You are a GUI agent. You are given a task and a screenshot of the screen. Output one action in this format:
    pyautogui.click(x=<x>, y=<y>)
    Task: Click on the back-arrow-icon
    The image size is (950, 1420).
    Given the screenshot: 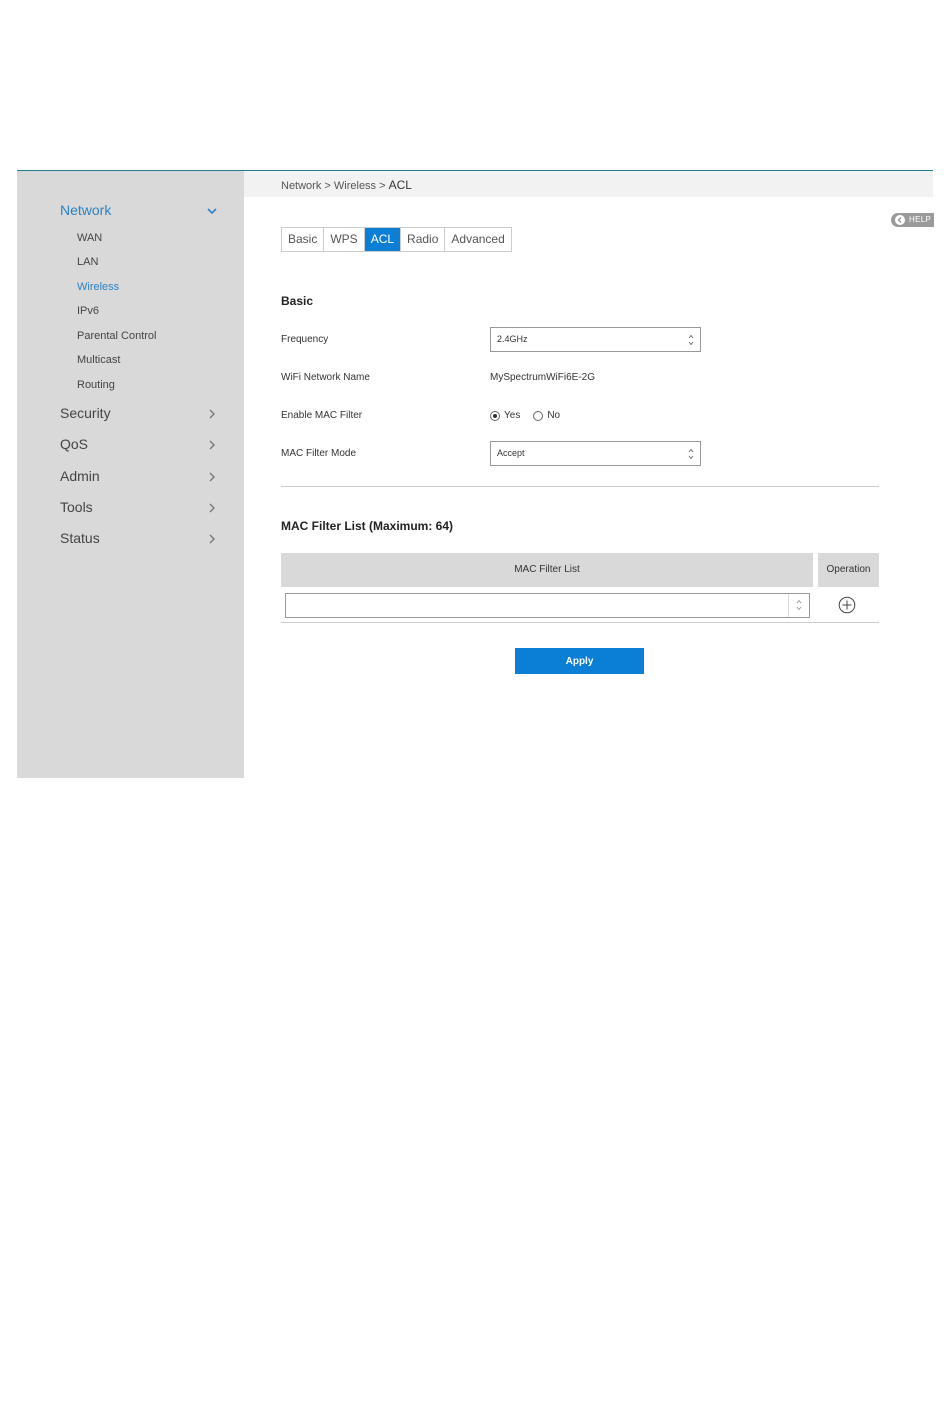 What is the action you would take?
    pyautogui.click(x=900, y=220)
    